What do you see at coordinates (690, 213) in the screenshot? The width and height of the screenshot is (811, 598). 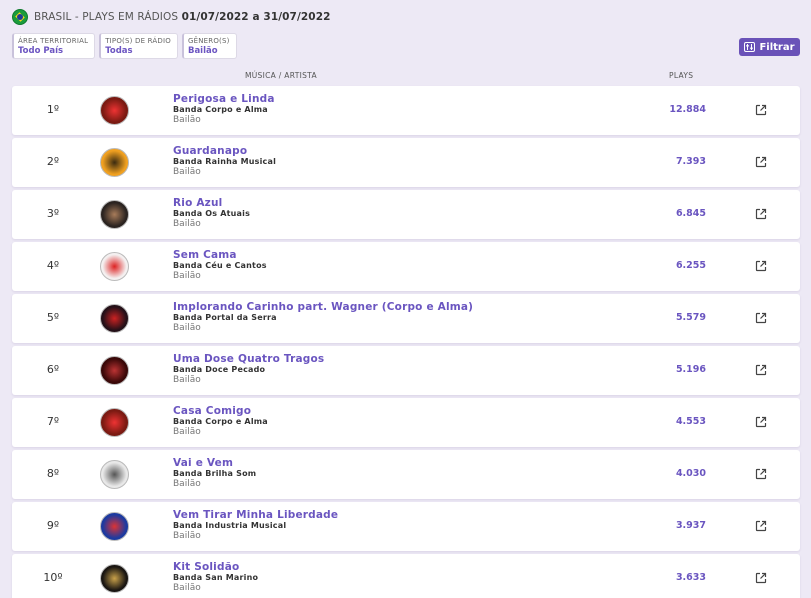 I see `plays-count: 6.845` at bounding box center [690, 213].